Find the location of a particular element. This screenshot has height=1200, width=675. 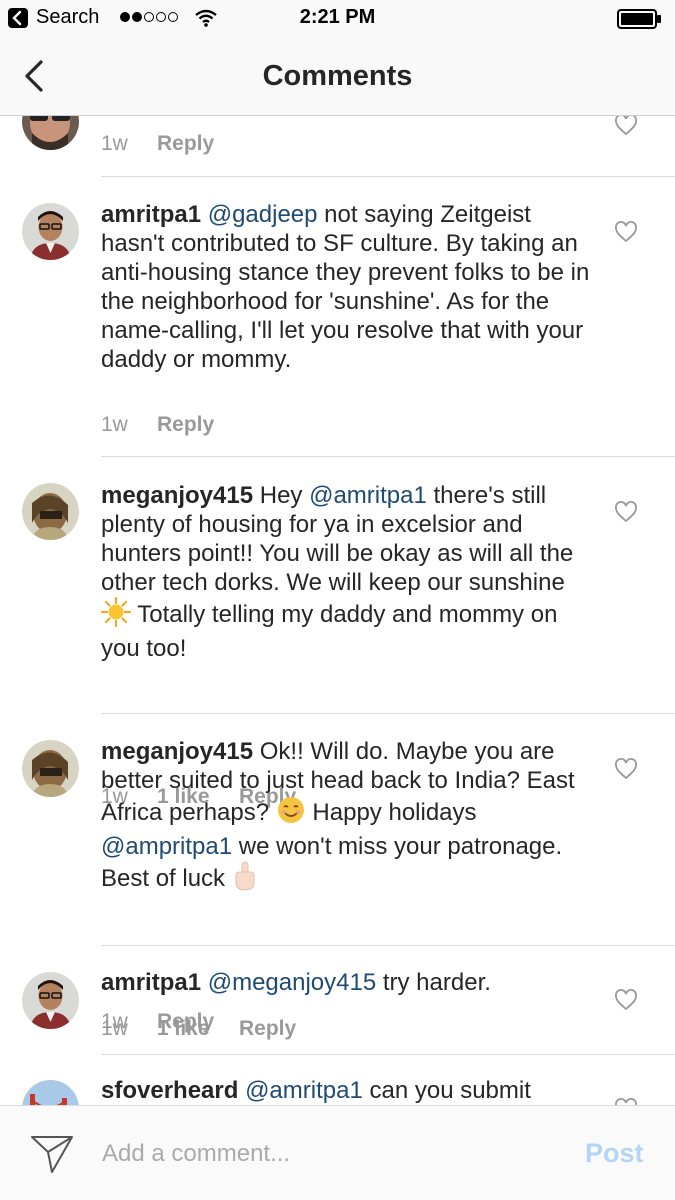

comment-composer: Post is located at coordinates (337, 1152).